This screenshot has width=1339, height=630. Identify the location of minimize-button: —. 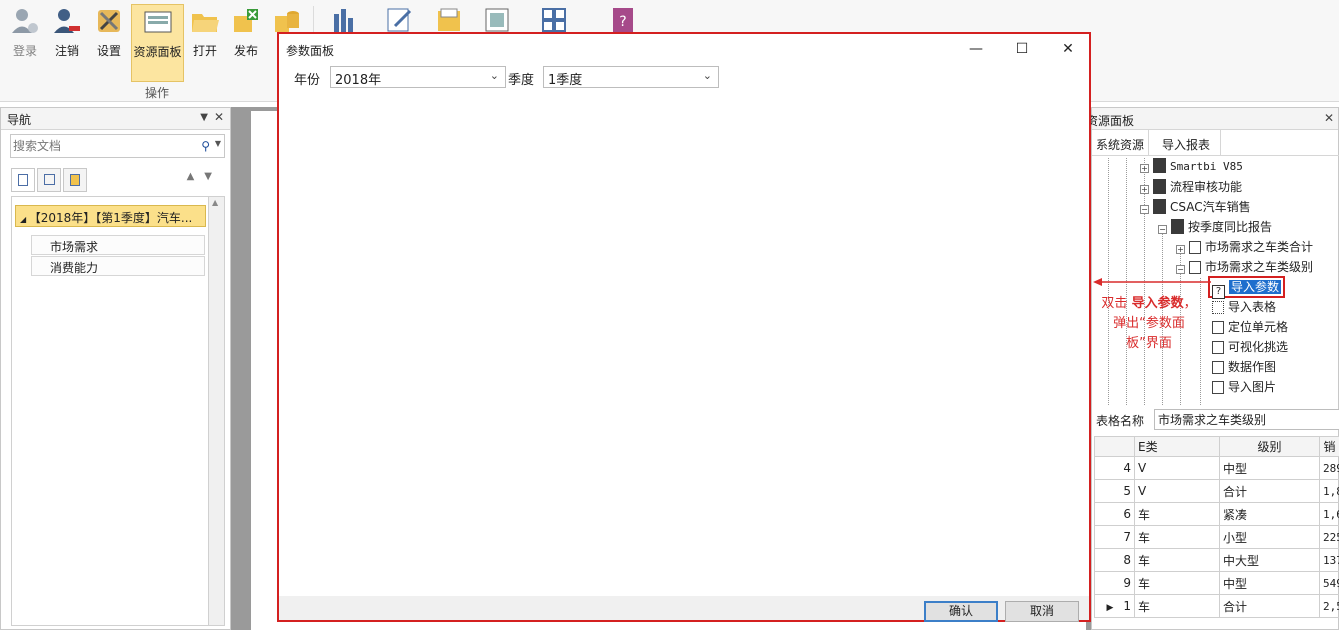
(976, 49).